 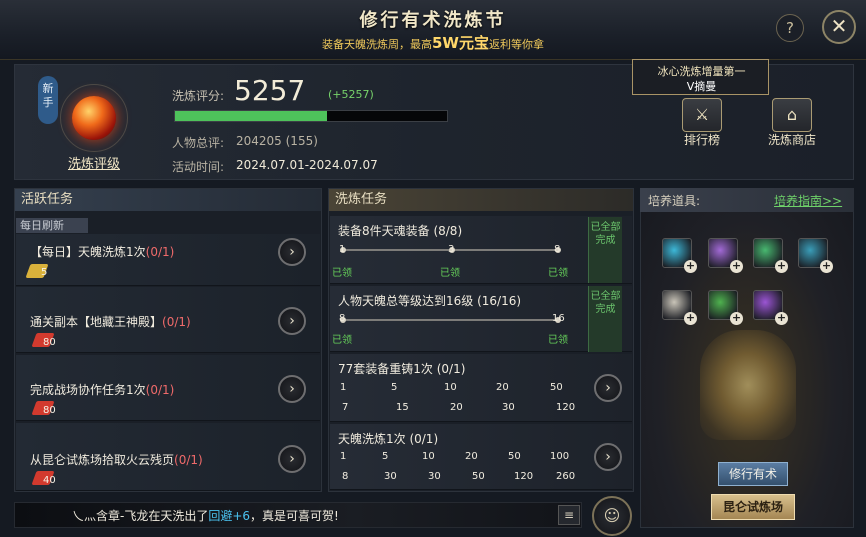 What do you see at coordinates (430, 301) in the screenshot?
I see `wash-task-name: 人物天魄总等级达到16级 (16/16)` at bounding box center [430, 301].